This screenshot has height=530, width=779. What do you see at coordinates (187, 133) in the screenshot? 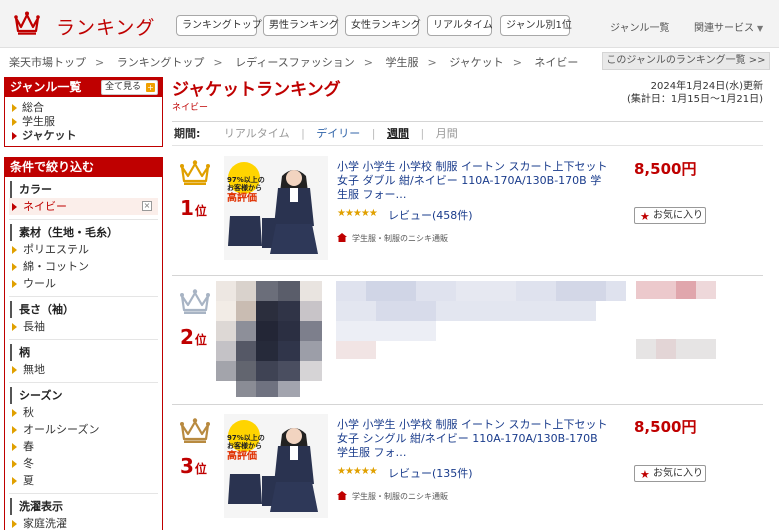
I see `period-label: 期間:` at bounding box center [187, 133].